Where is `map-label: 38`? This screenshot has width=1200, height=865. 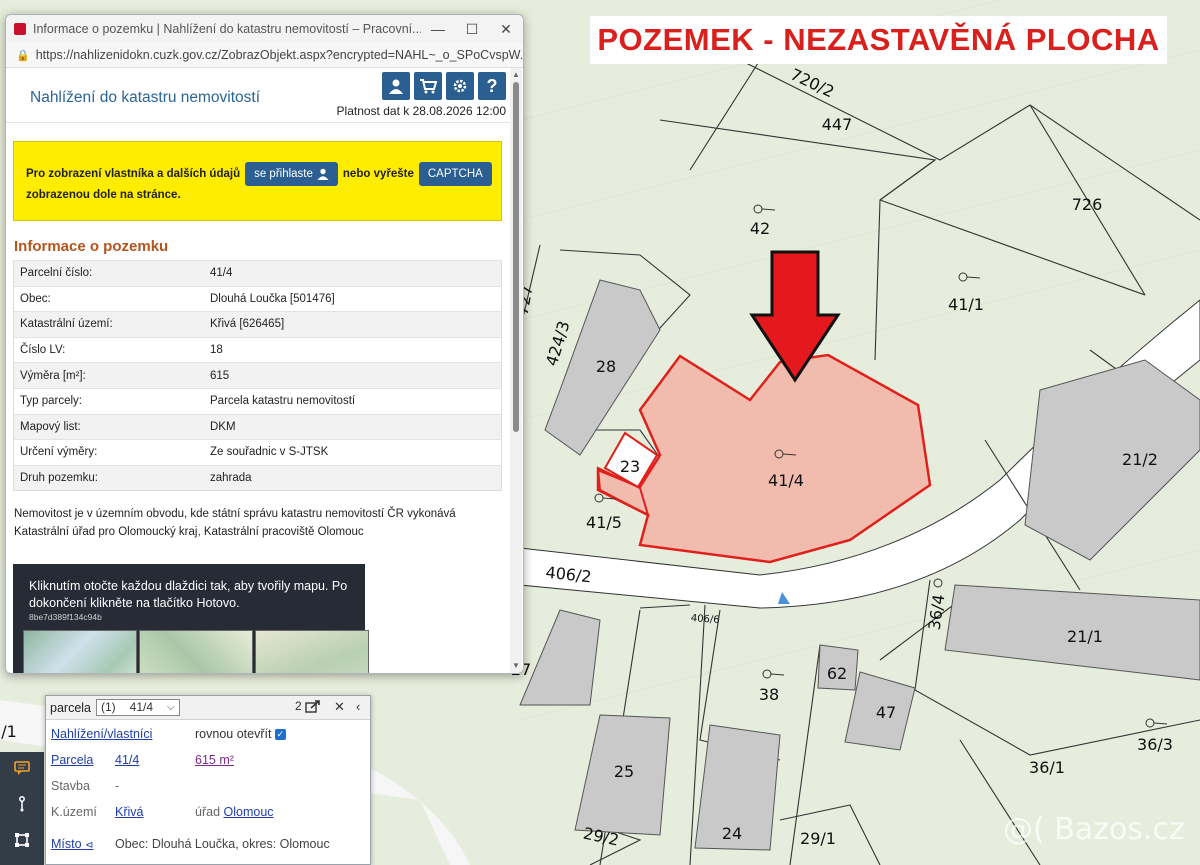
map-label: 38 is located at coordinates (769, 694).